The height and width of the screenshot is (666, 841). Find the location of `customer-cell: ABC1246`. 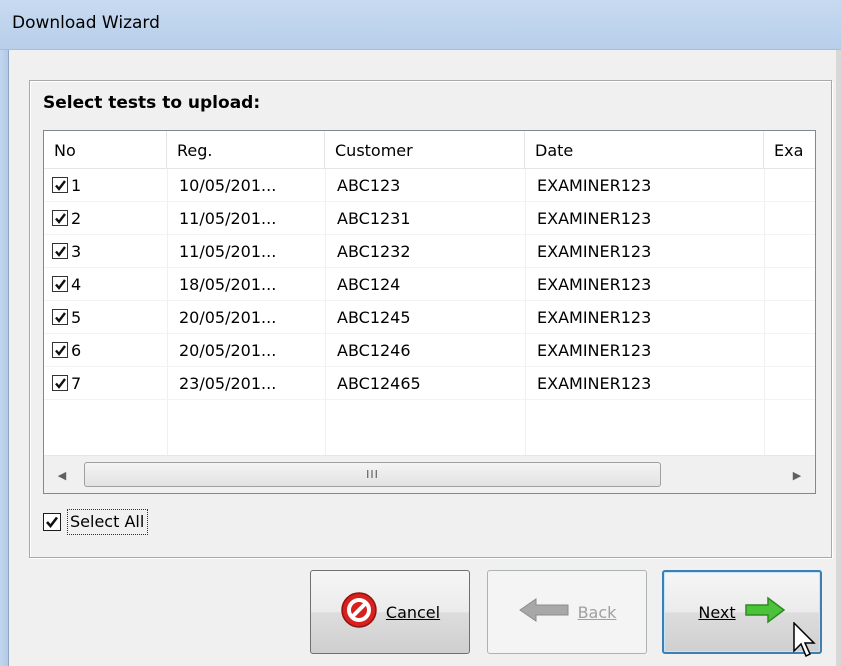

customer-cell: ABC1246 is located at coordinates (374, 350).